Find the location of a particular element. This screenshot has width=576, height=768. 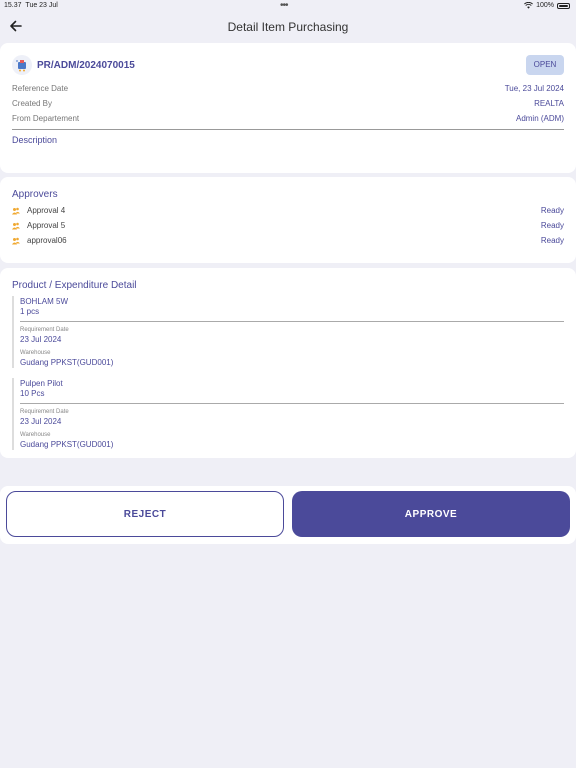

product-detail-title: Product / Expenditure Detail is located at coordinates (74, 285).